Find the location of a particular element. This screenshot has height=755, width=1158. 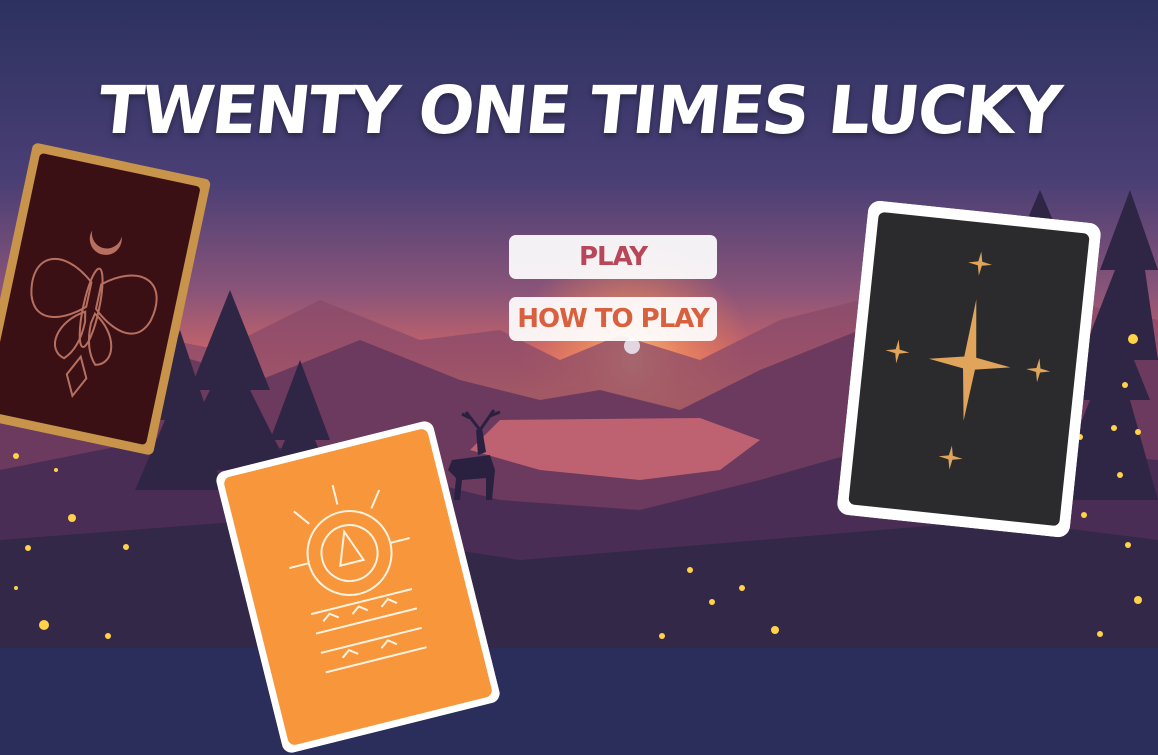

how-to-play-button: HOW TO PLAY is located at coordinates (613, 319).